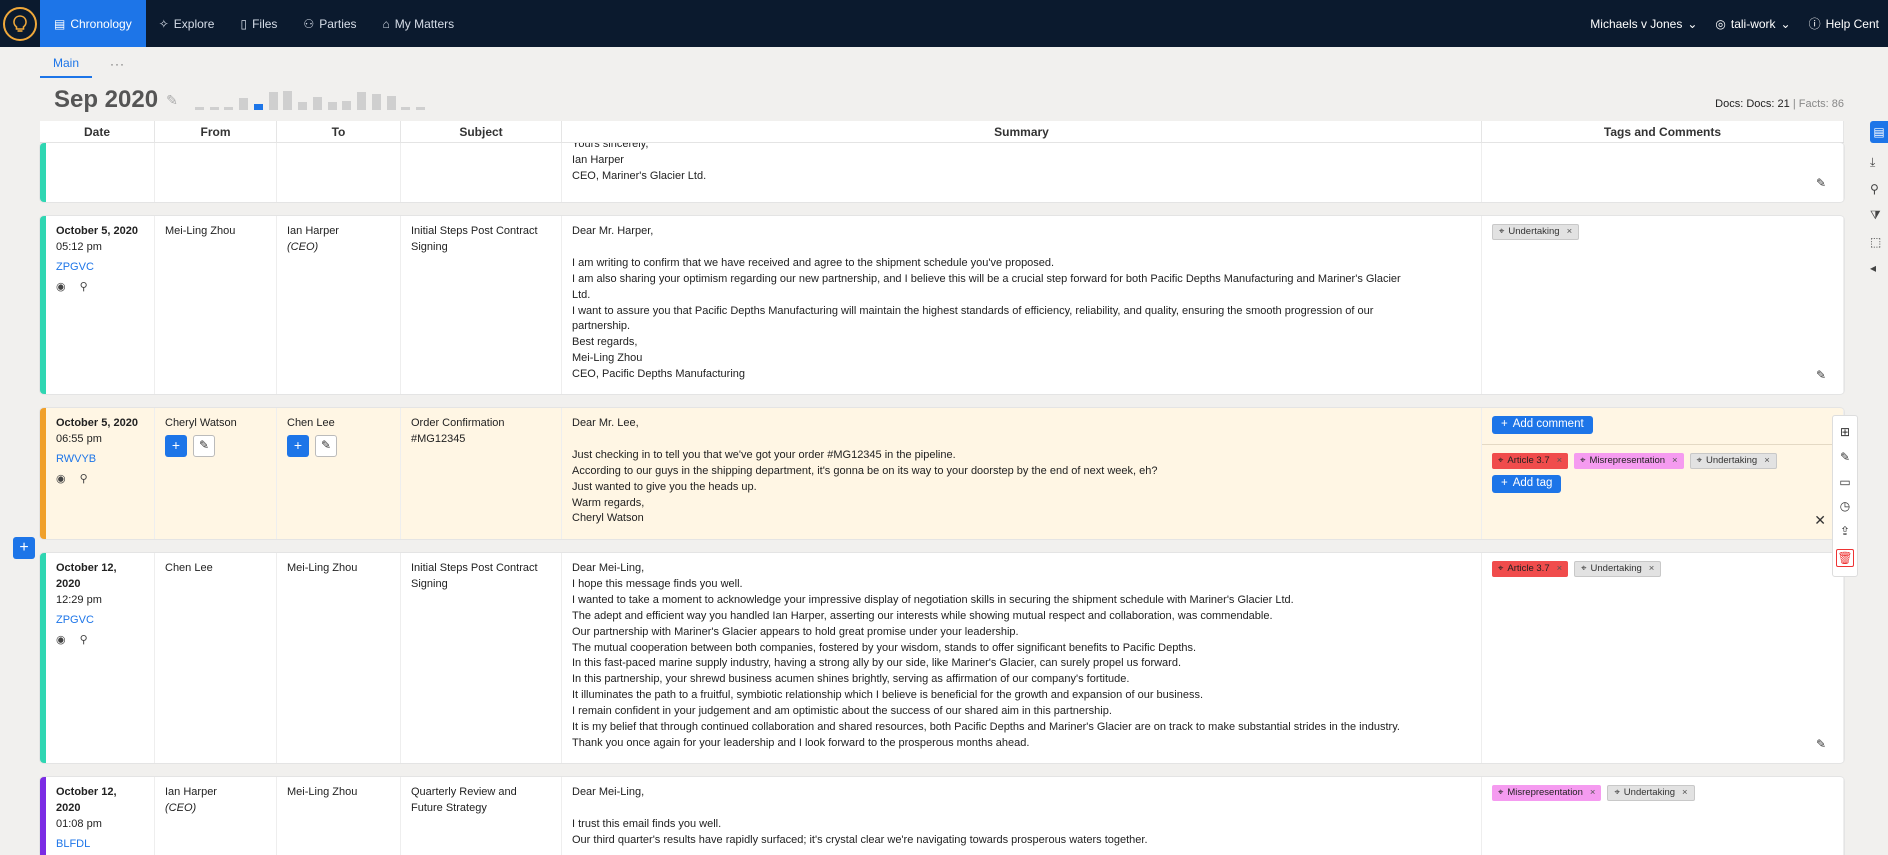 This screenshot has height=855, width=1888. Describe the element at coordinates (481, 658) in the screenshot. I see `row-subject: Initial Steps Post Contract Signing` at that location.